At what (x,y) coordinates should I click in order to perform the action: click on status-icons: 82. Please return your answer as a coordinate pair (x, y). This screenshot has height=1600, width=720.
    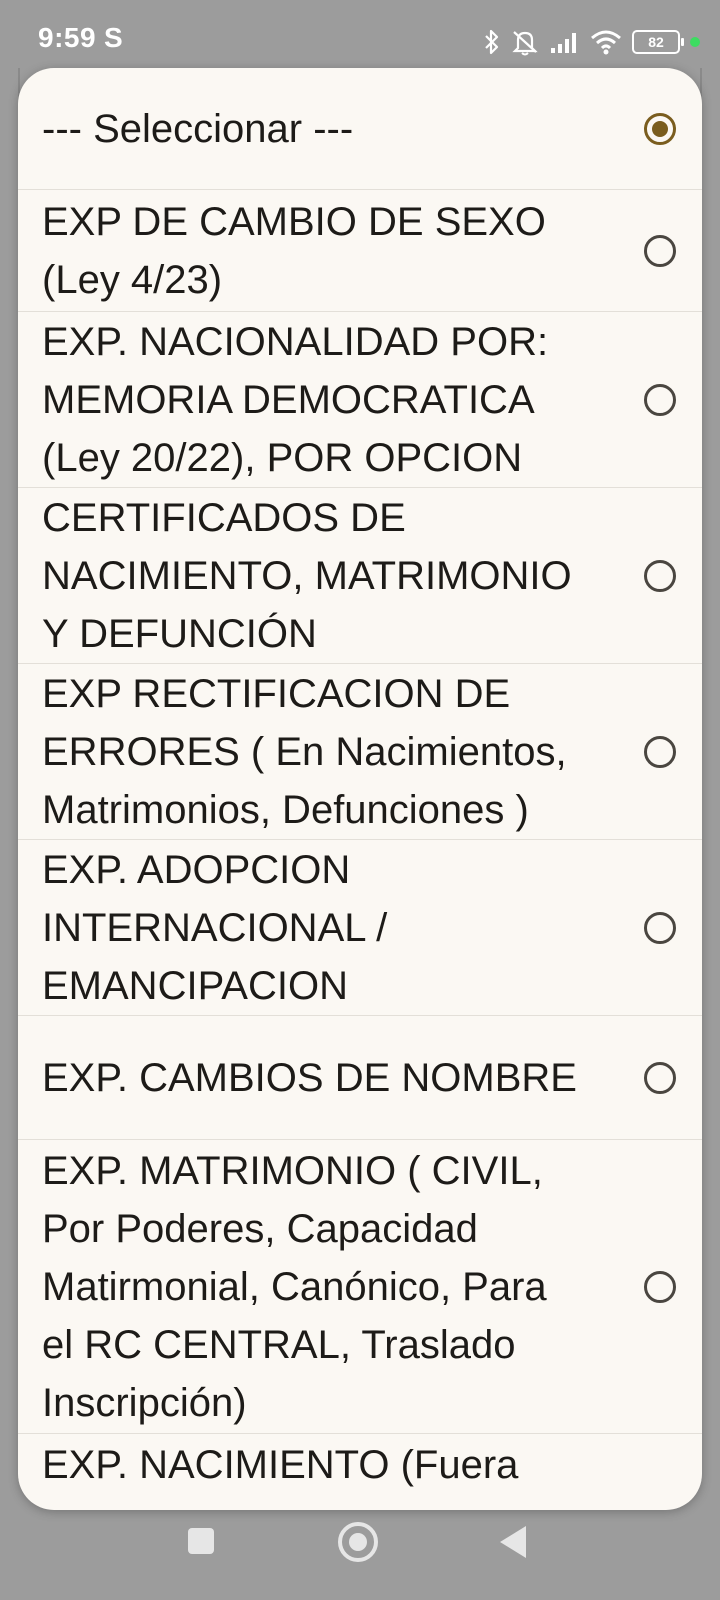
    Looking at the image, I should click on (592, 42).